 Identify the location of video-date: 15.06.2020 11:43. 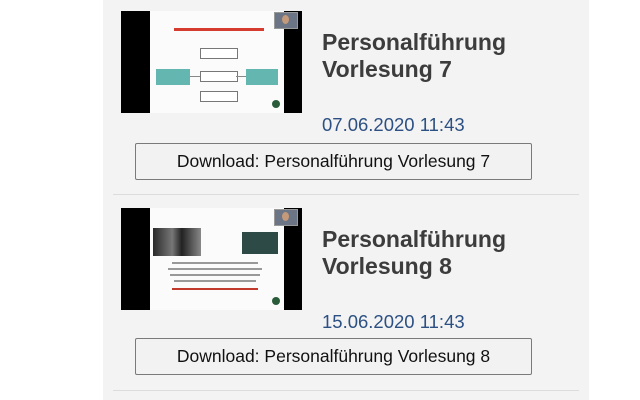
(393, 321).